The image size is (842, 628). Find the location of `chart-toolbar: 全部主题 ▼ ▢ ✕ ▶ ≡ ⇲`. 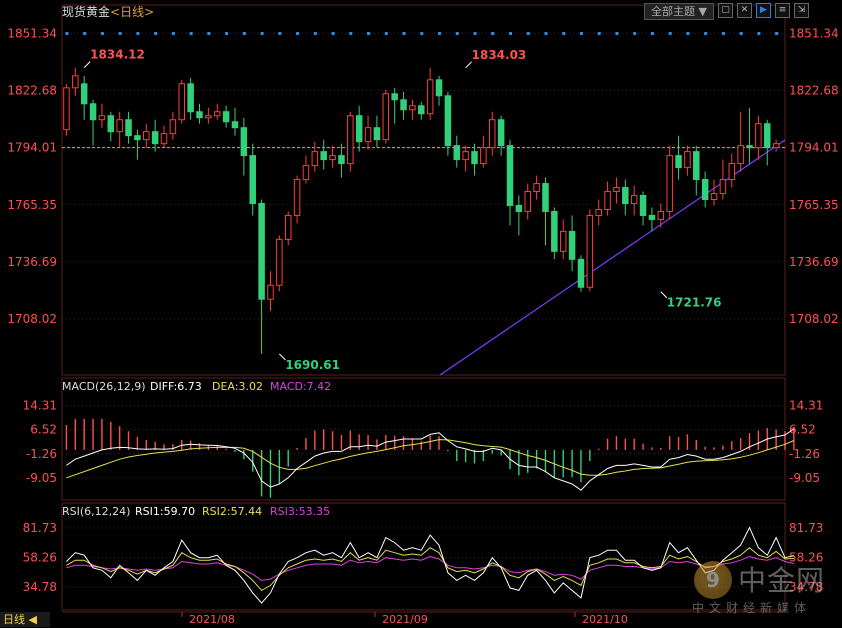

chart-toolbar: 全部主题 ▼ ▢ ✕ ▶ ≡ ⇲ is located at coordinates (726, 11).